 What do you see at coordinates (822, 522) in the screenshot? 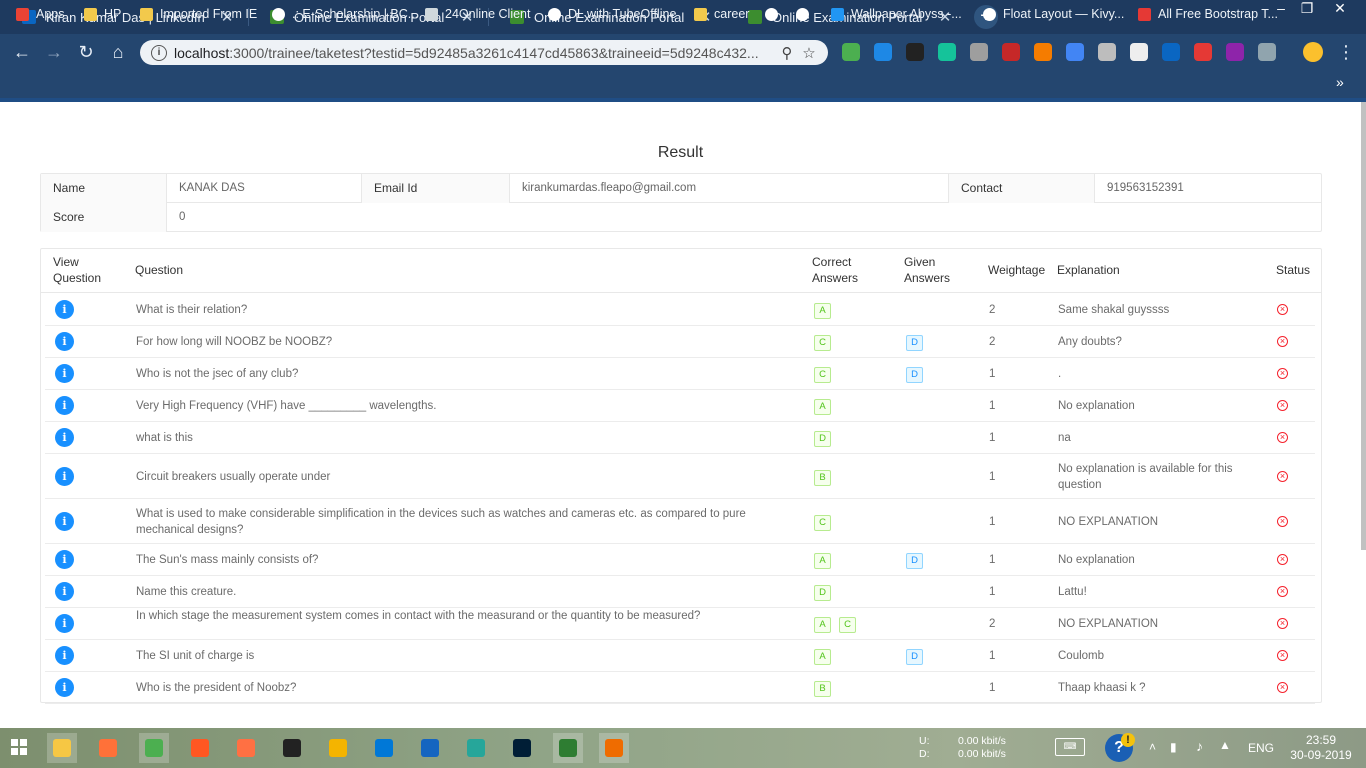
I see `correct-answer-tag: C` at bounding box center [822, 522].